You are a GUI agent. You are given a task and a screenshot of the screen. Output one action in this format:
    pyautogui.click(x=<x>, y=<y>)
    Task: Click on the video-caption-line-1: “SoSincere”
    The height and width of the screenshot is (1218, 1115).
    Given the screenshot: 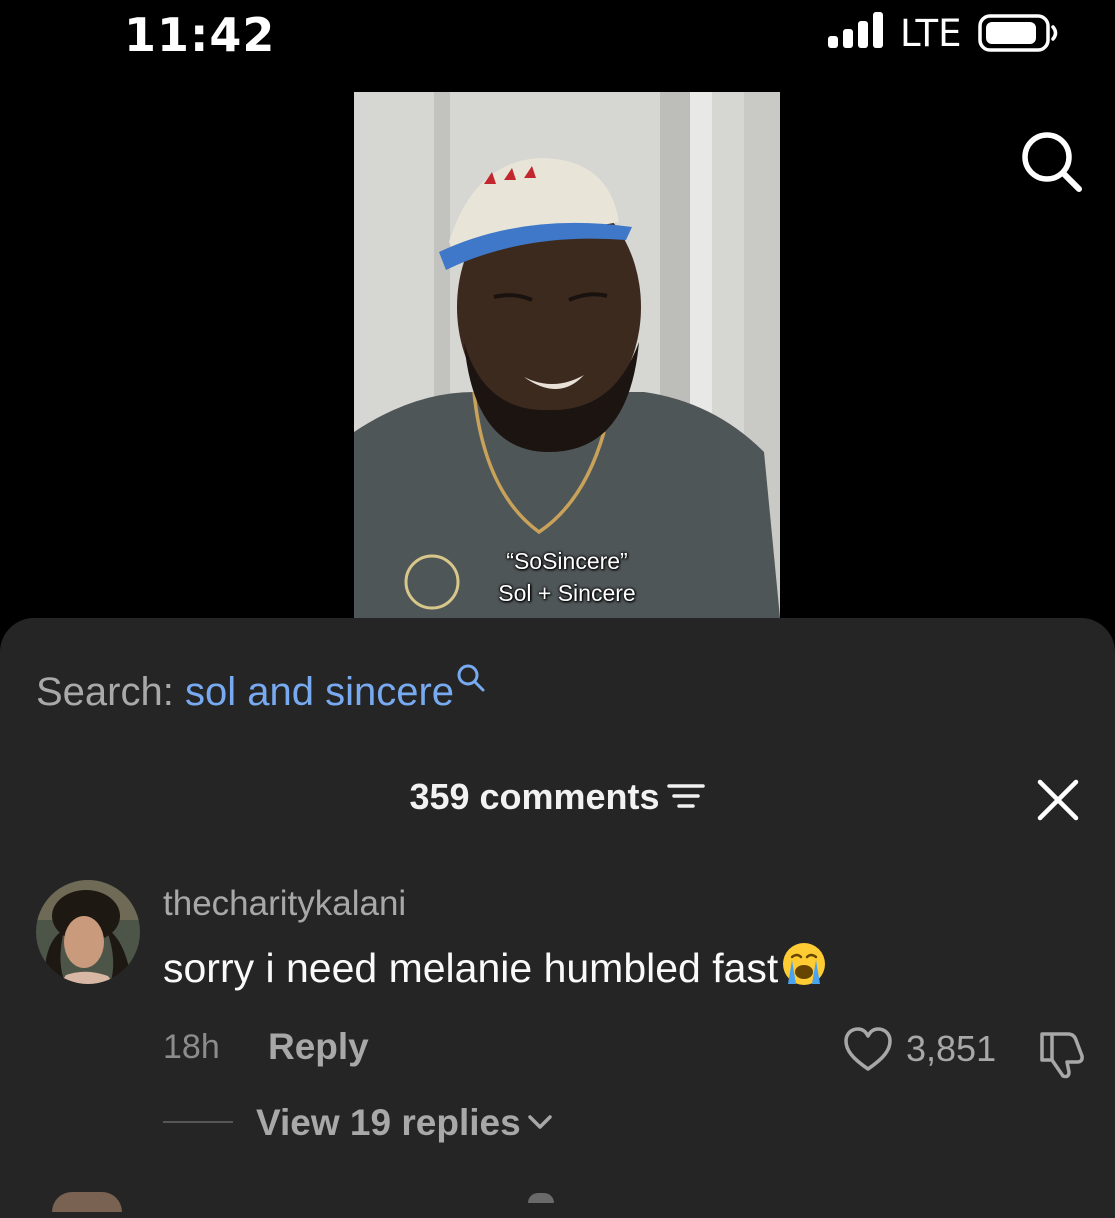 What is the action you would take?
    pyautogui.click(x=567, y=561)
    